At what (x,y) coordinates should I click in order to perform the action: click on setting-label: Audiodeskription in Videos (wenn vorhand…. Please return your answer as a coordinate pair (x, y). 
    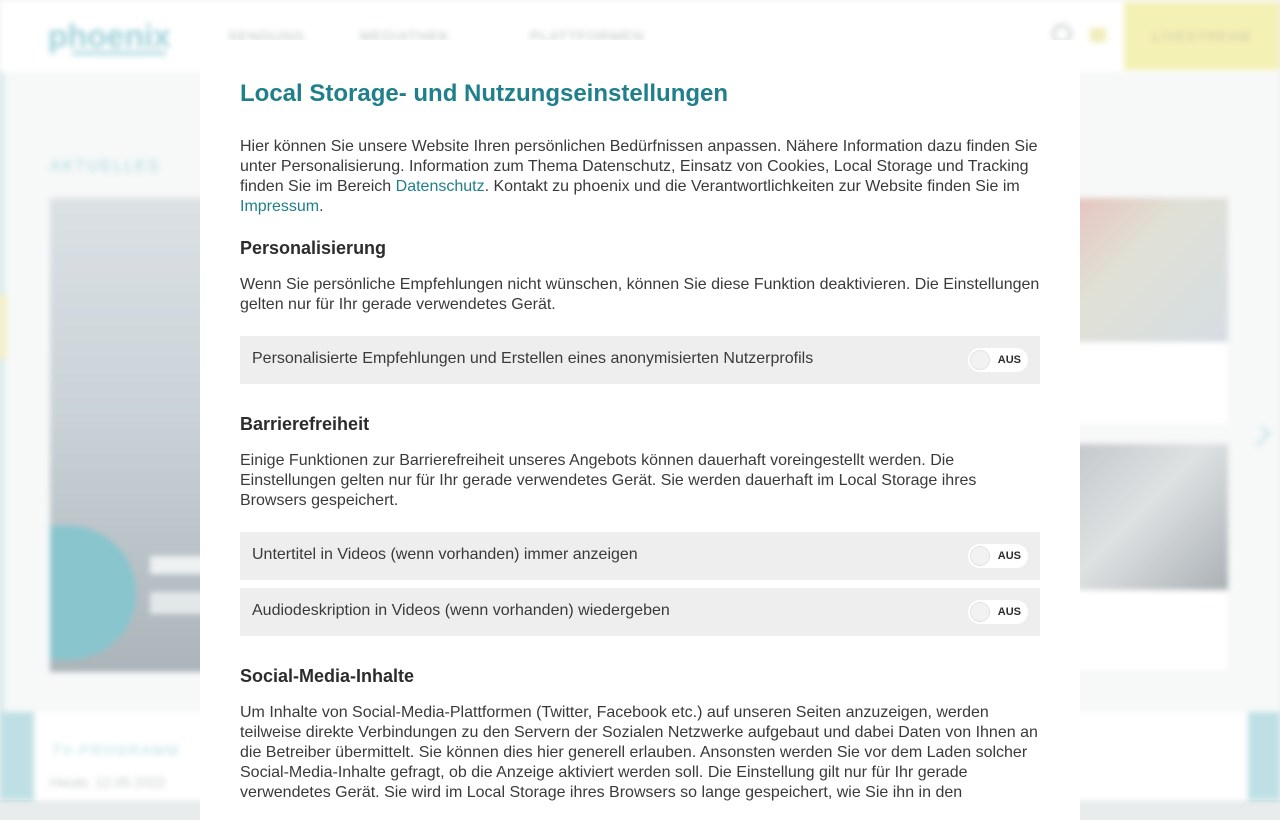
    Looking at the image, I should click on (461, 610).